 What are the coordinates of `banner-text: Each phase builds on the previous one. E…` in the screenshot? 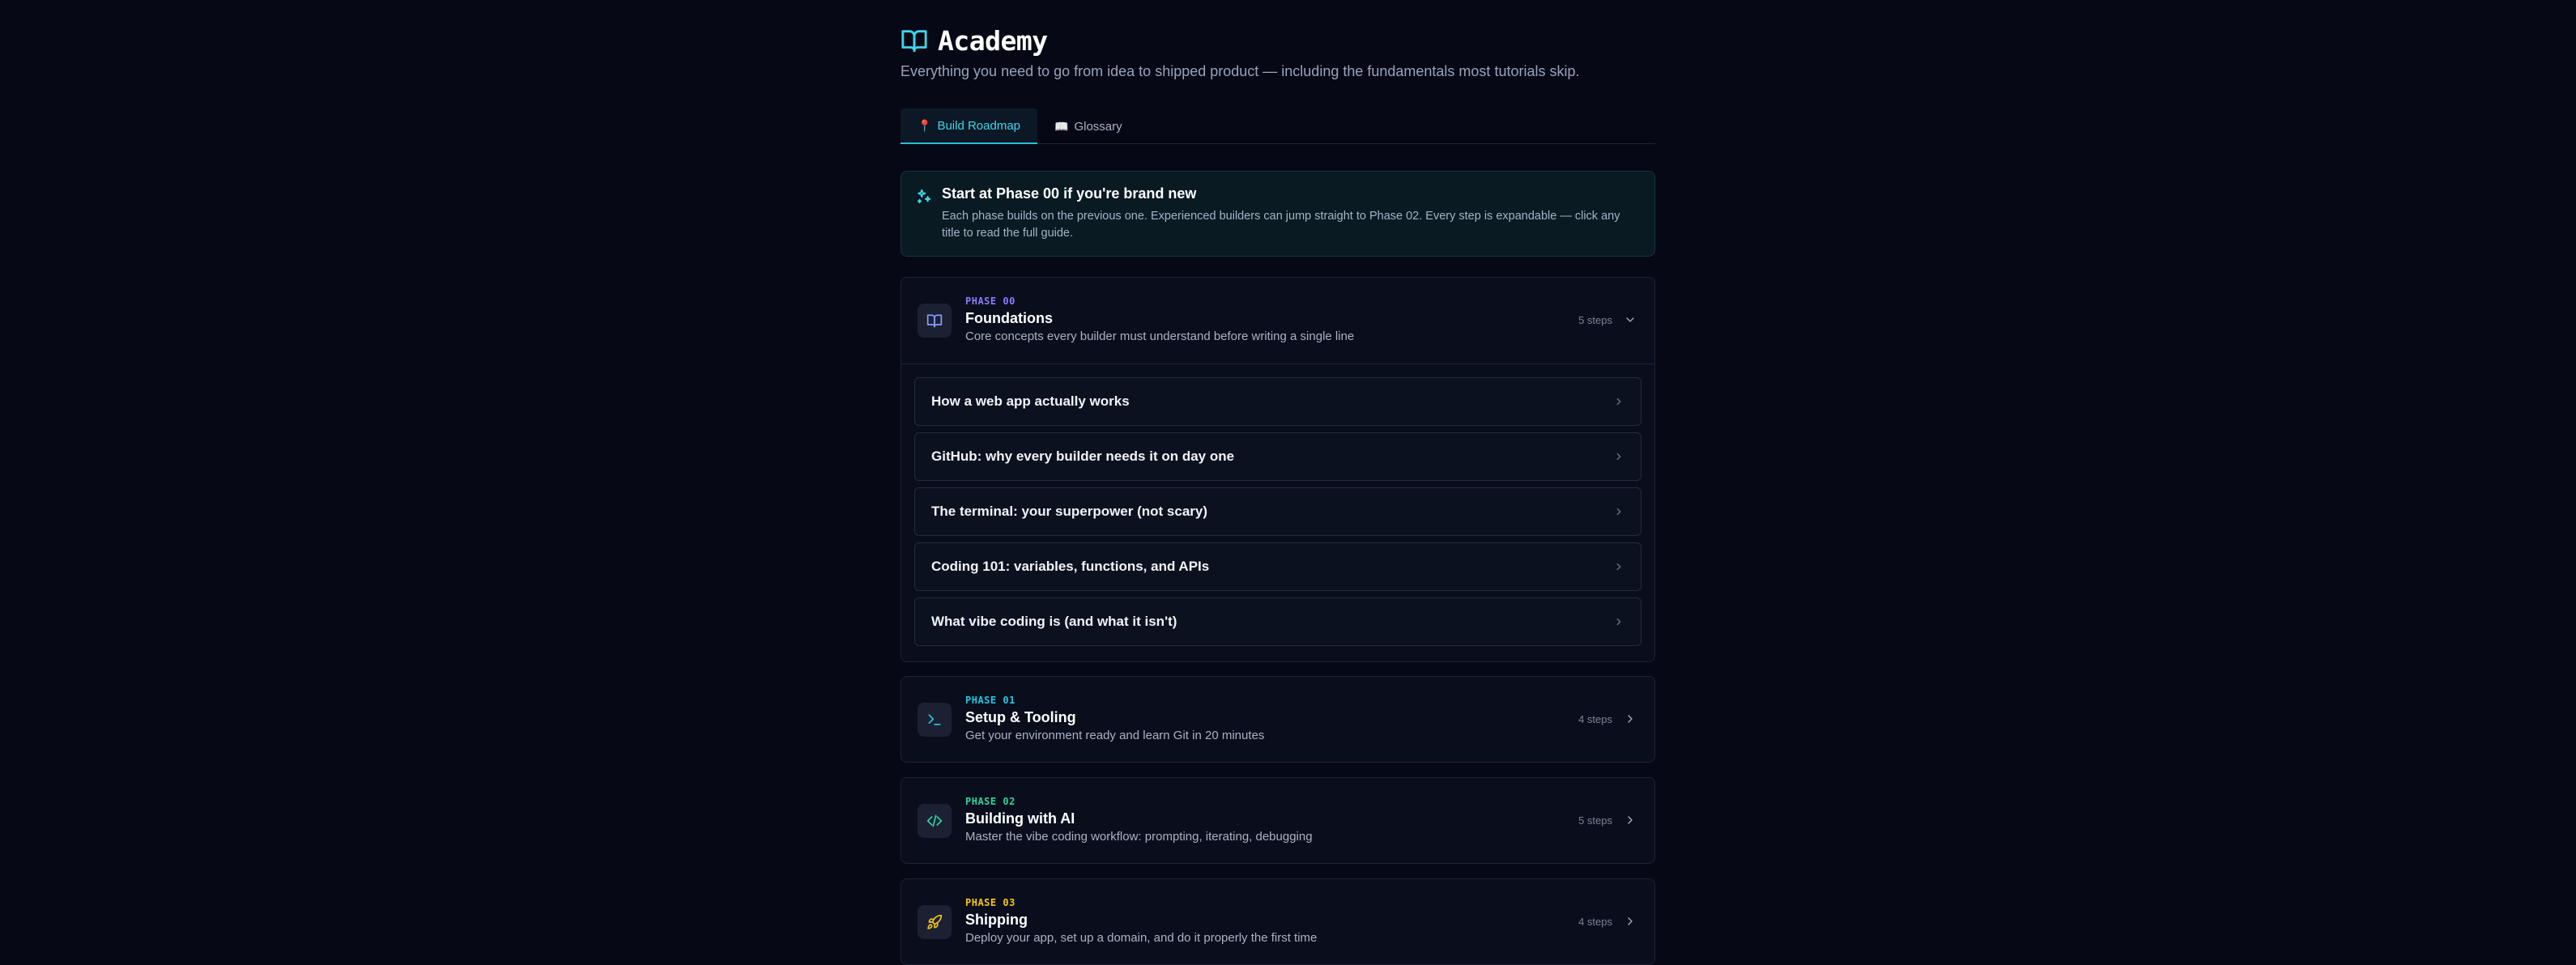 It's located at (1281, 225).